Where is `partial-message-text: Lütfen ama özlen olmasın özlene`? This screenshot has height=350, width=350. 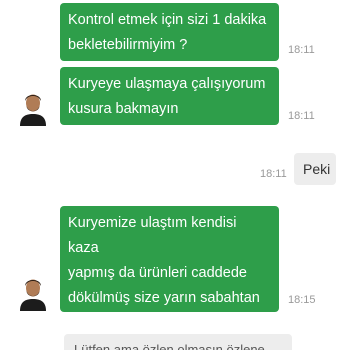
partial-message-text: Lütfen ama özlen olmasın özlene is located at coordinates (169, 346).